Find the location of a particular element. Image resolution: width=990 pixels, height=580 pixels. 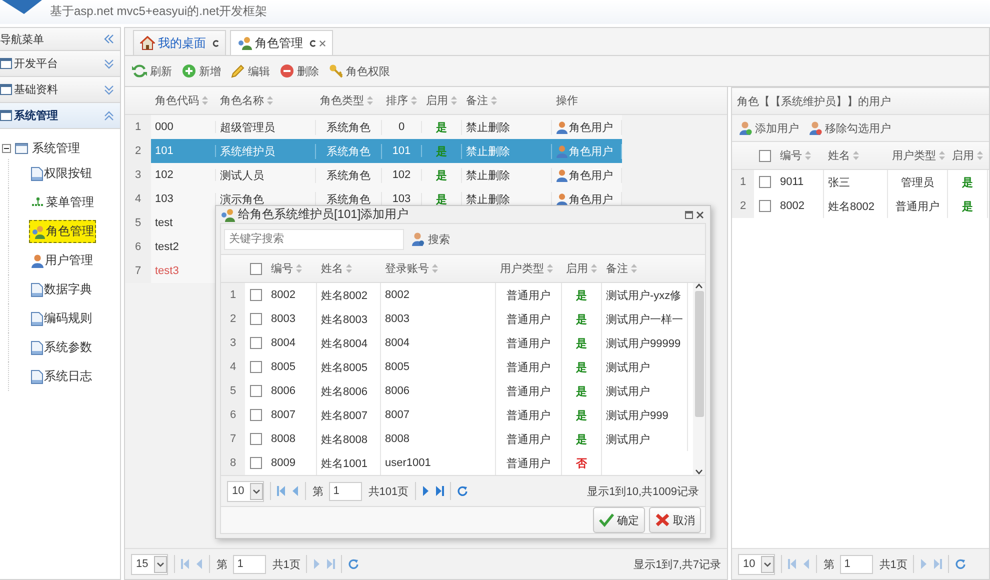

app-title: 基于asp.net mvc5+easyui的.net开发框架 is located at coordinates (159, 11).